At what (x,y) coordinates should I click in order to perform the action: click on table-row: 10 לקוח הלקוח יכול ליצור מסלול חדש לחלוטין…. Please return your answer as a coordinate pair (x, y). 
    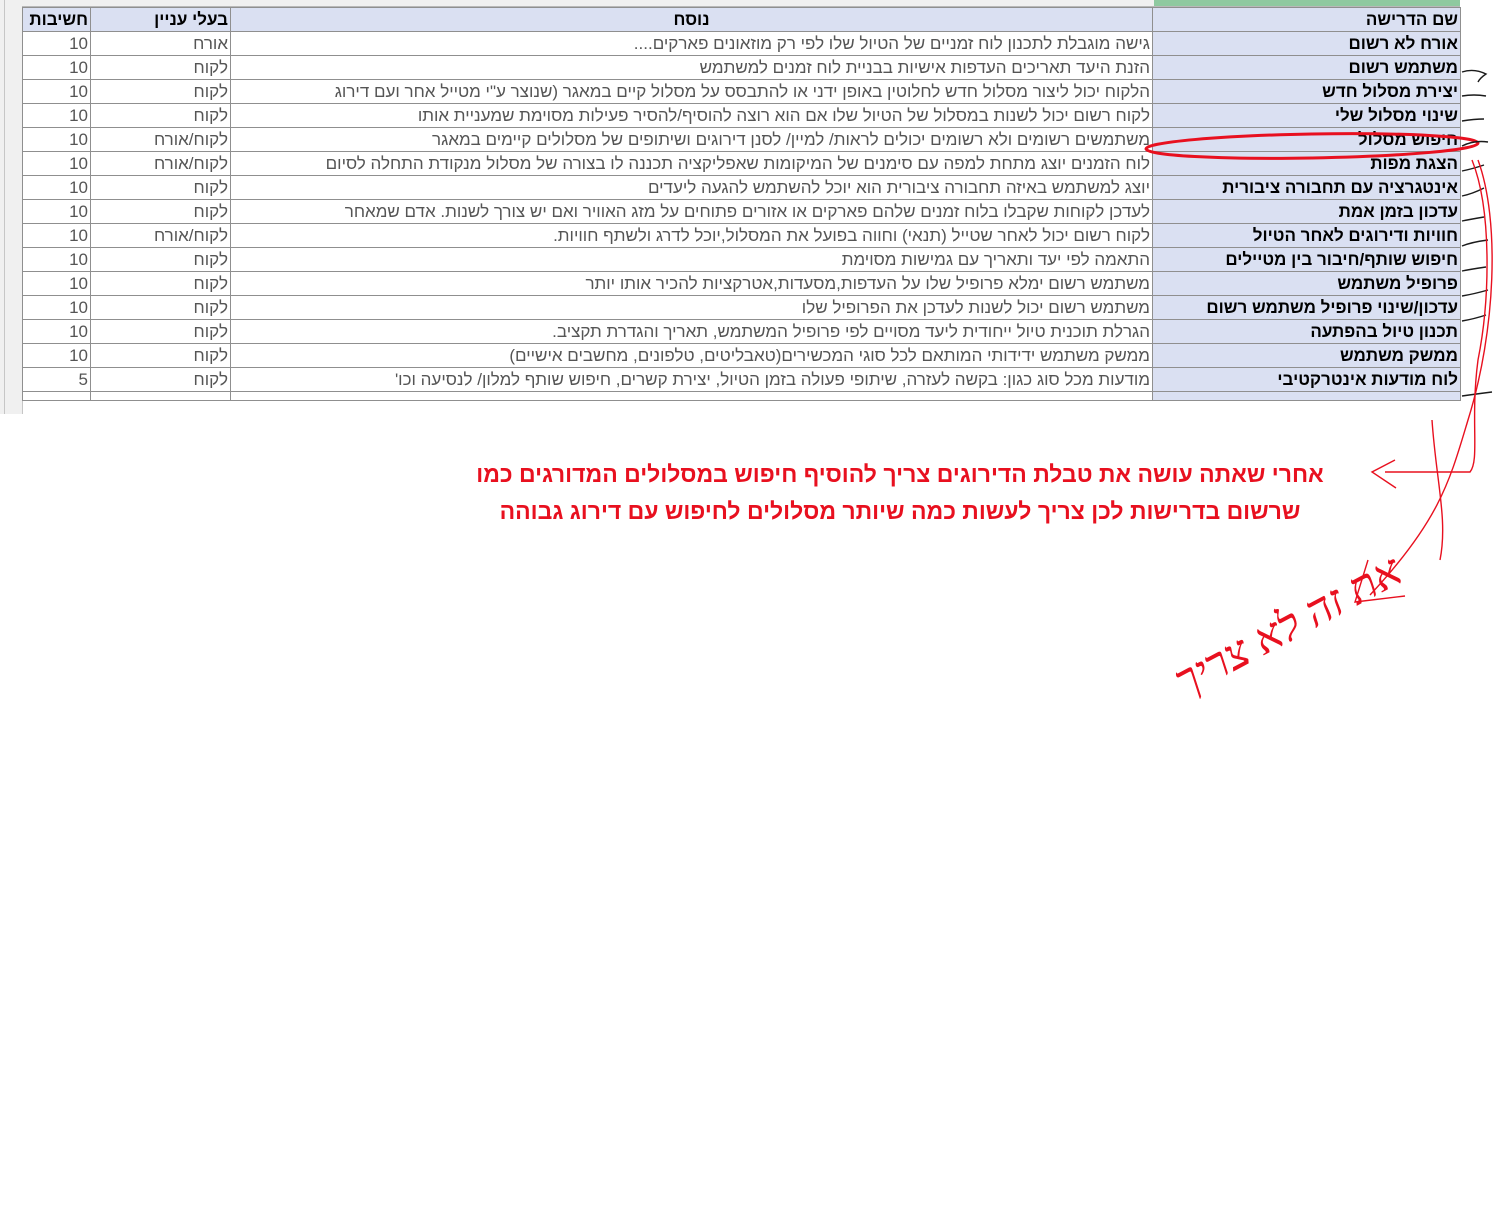
    Looking at the image, I should click on (741, 91).